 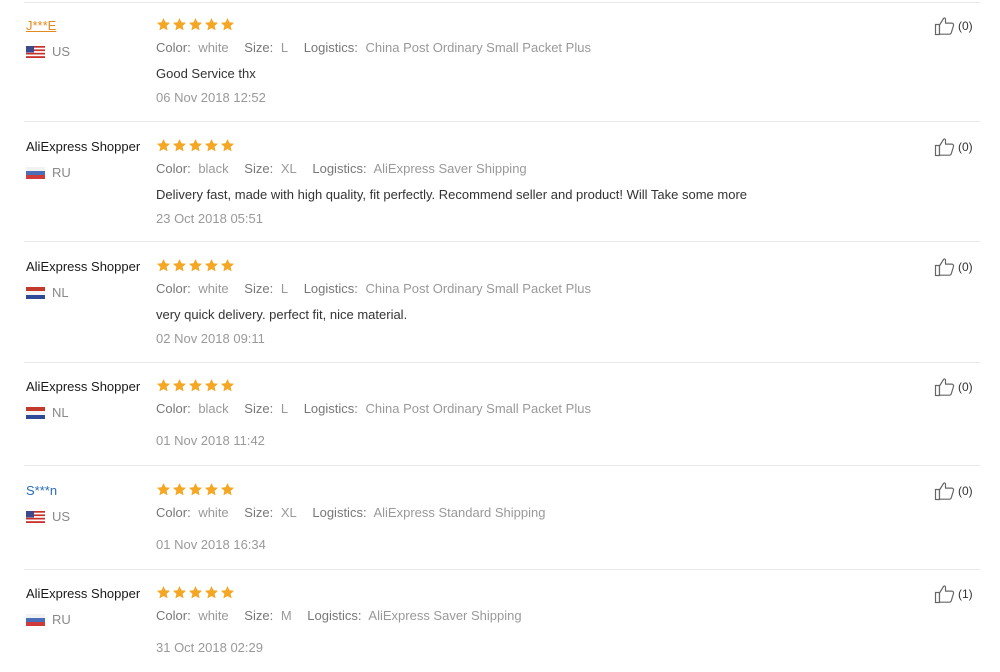 I want to click on review-date: 06 Nov 2018 12:52, so click(x=211, y=97).